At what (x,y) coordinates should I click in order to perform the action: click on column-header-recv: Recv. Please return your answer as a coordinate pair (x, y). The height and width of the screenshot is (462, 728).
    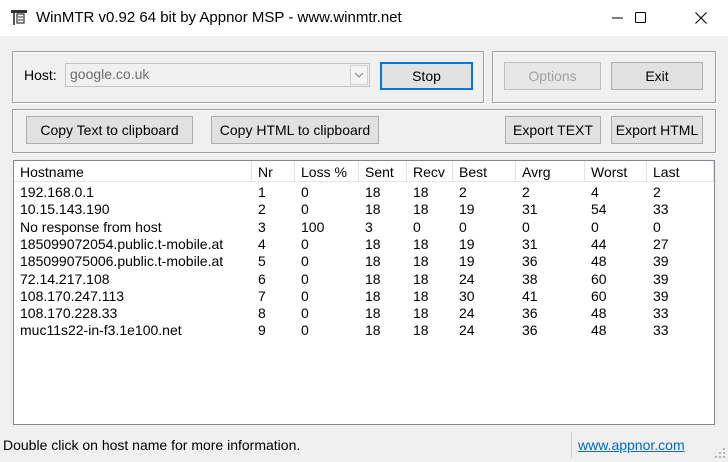
    Looking at the image, I should click on (430, 171).